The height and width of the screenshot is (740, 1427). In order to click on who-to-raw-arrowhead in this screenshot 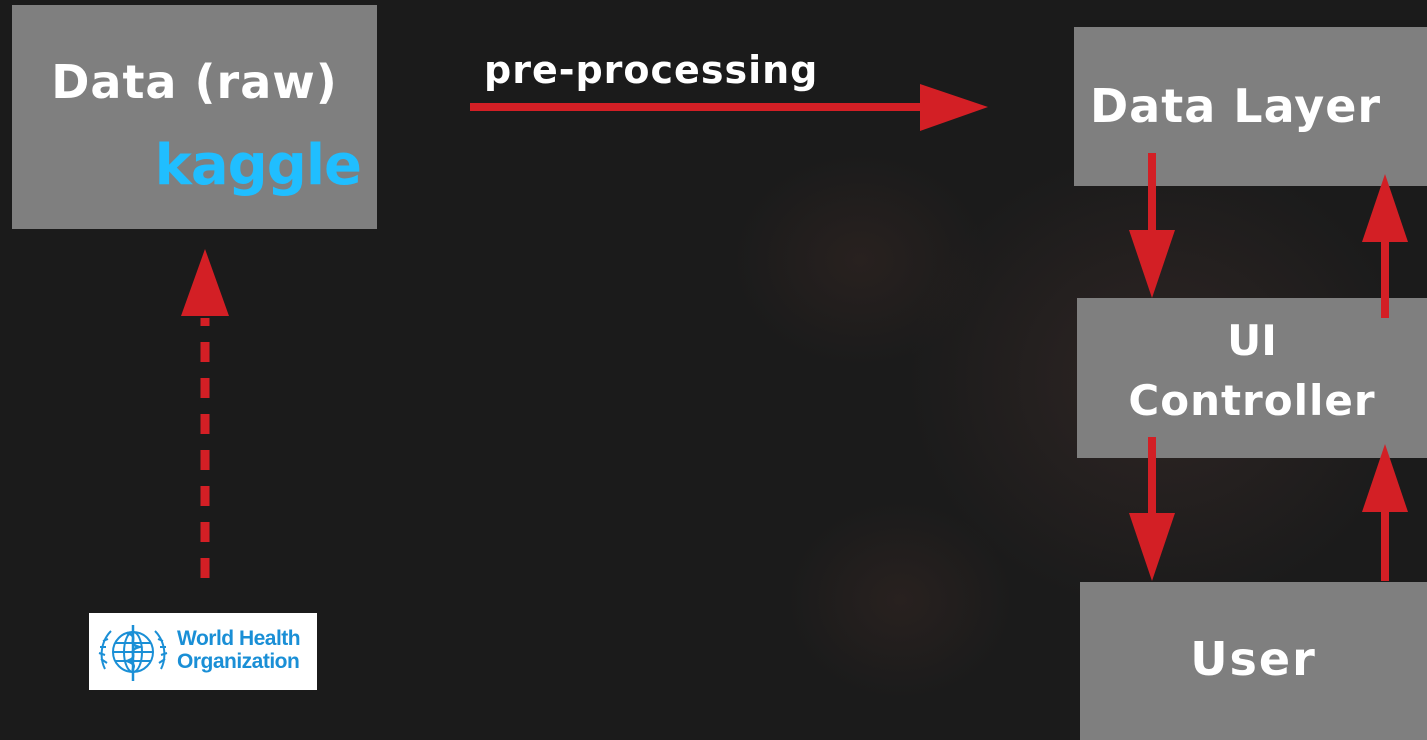, I will do `click(205, 282)`.